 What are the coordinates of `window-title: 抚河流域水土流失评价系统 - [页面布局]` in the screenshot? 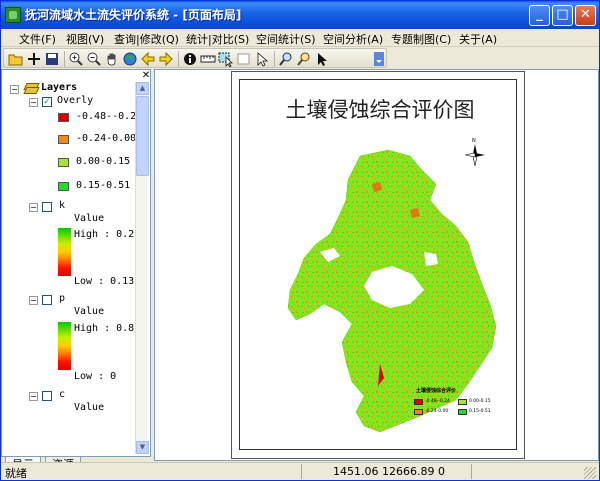 It's located at (133, 15).